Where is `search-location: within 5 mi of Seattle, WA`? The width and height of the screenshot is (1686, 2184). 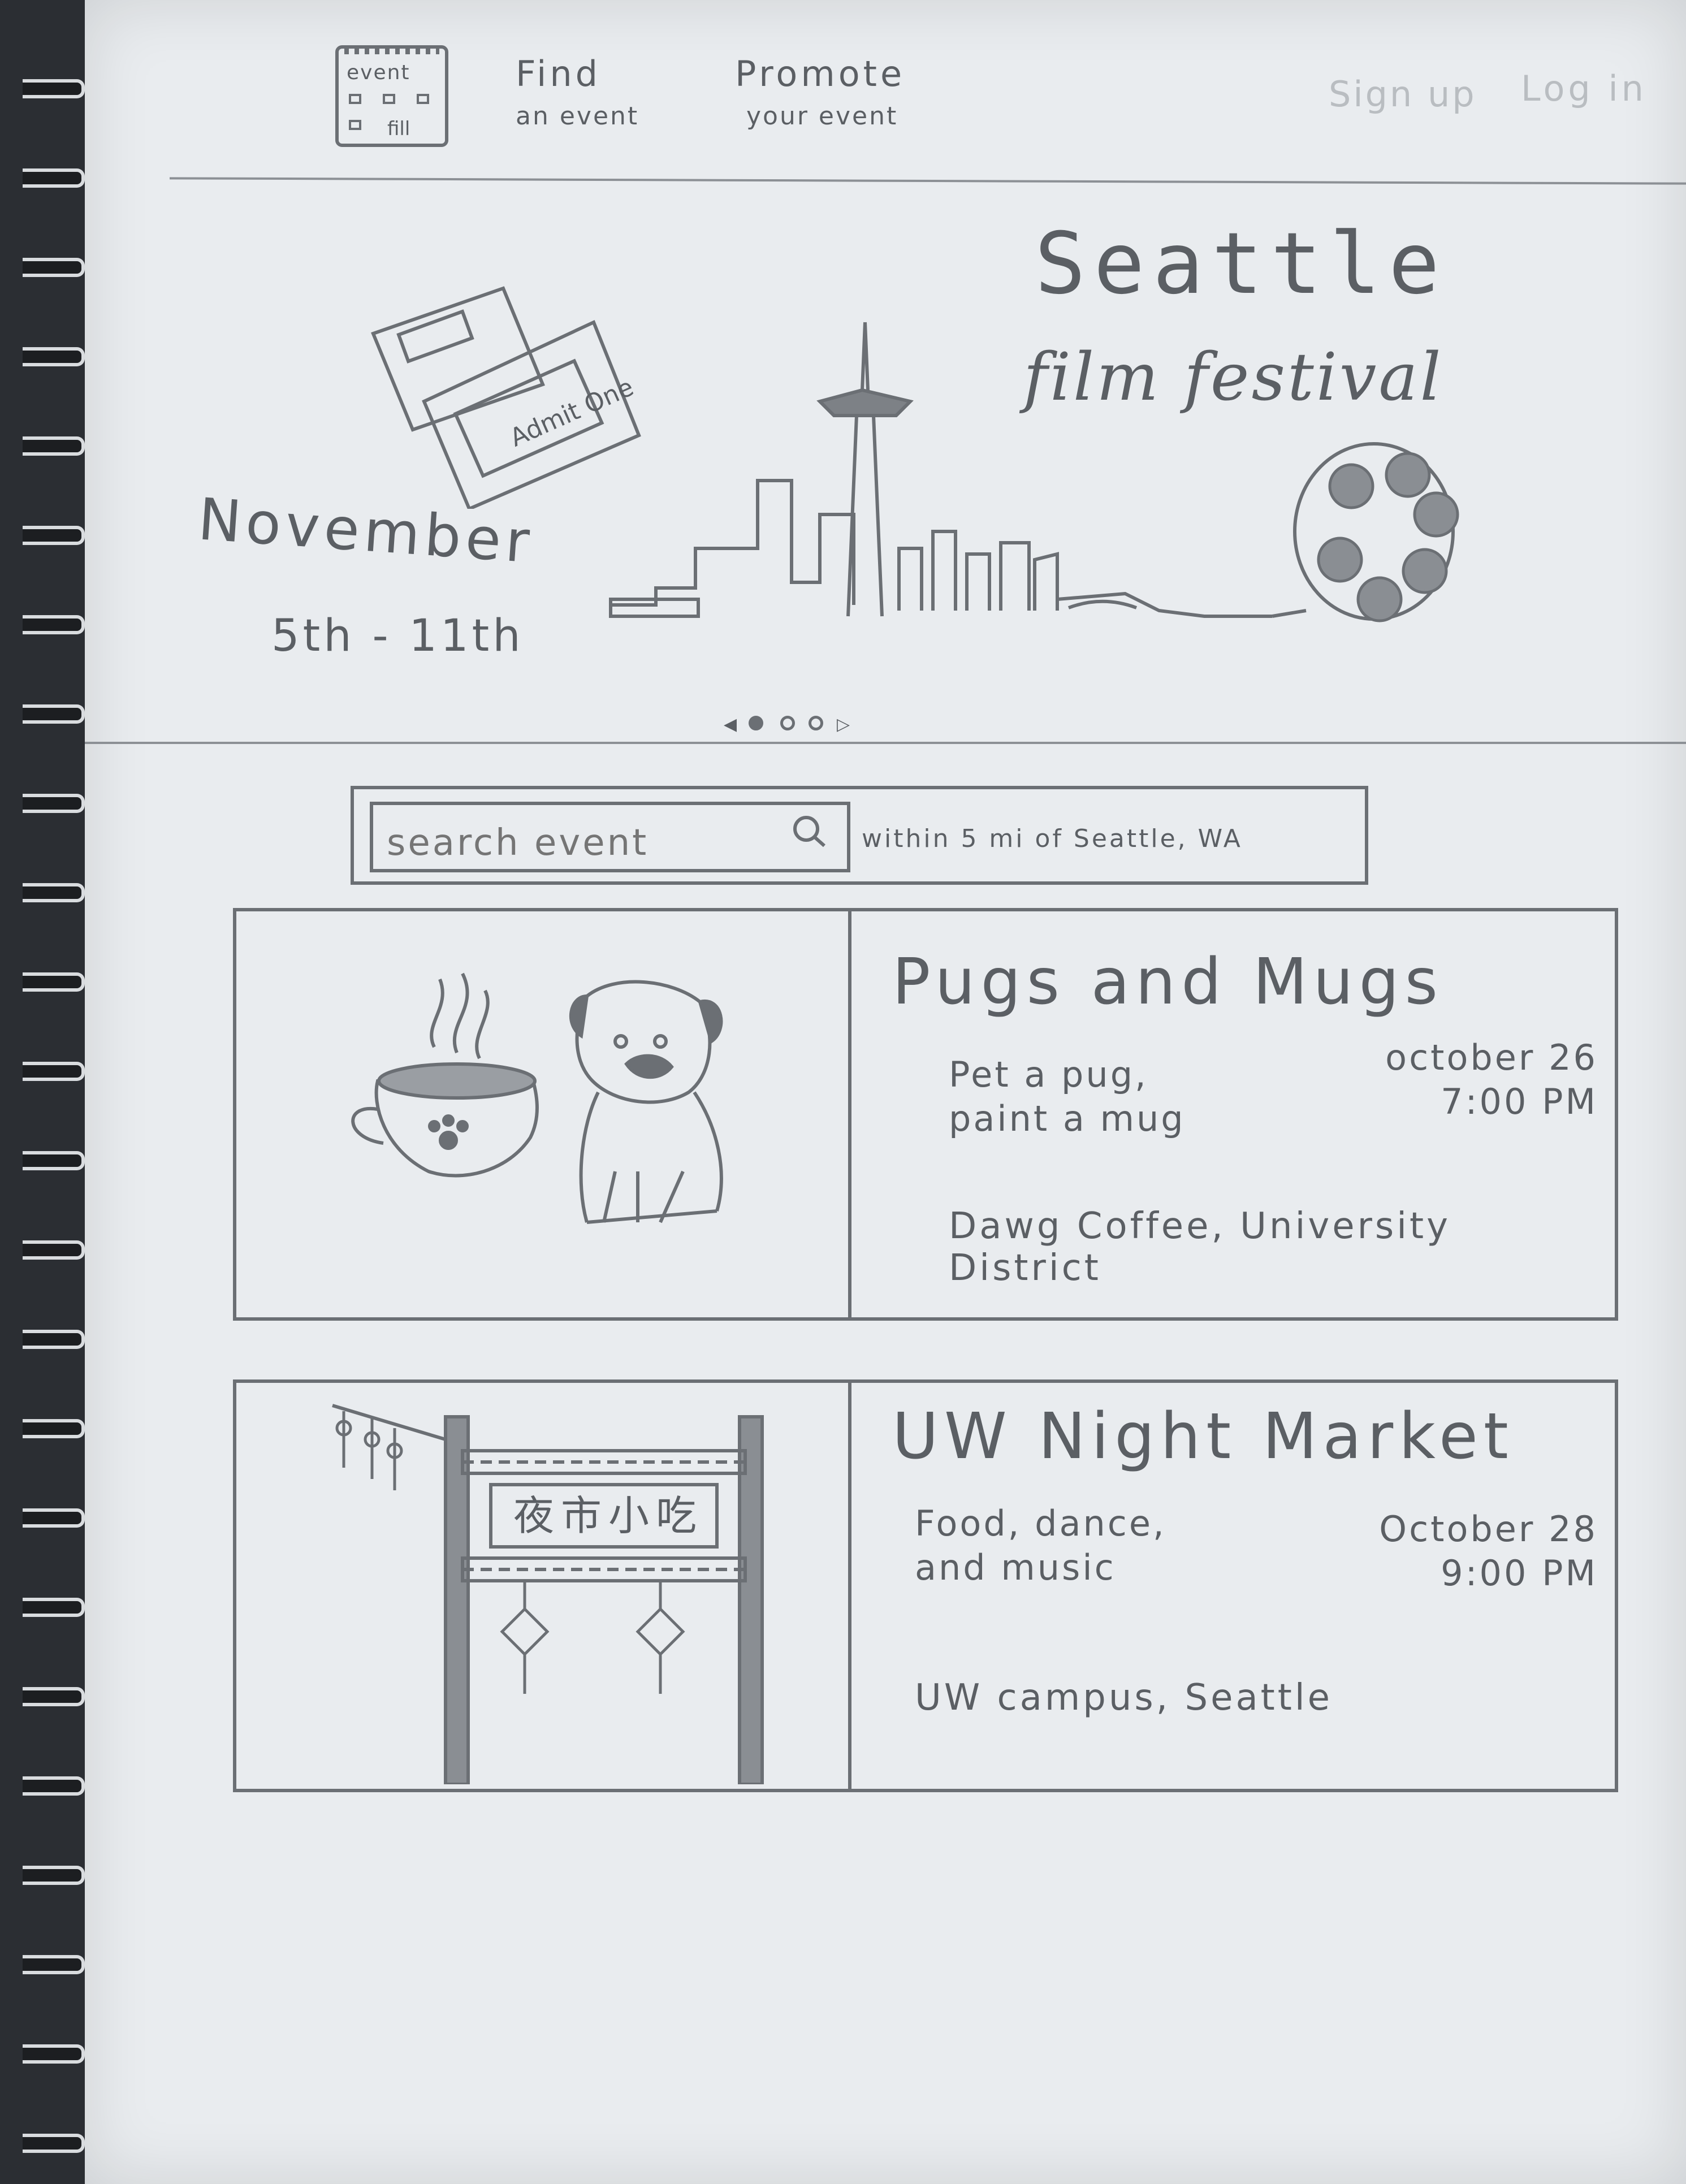 search-location: within 5 mi of Seattle, WA is located at coordinates (1052, 838).